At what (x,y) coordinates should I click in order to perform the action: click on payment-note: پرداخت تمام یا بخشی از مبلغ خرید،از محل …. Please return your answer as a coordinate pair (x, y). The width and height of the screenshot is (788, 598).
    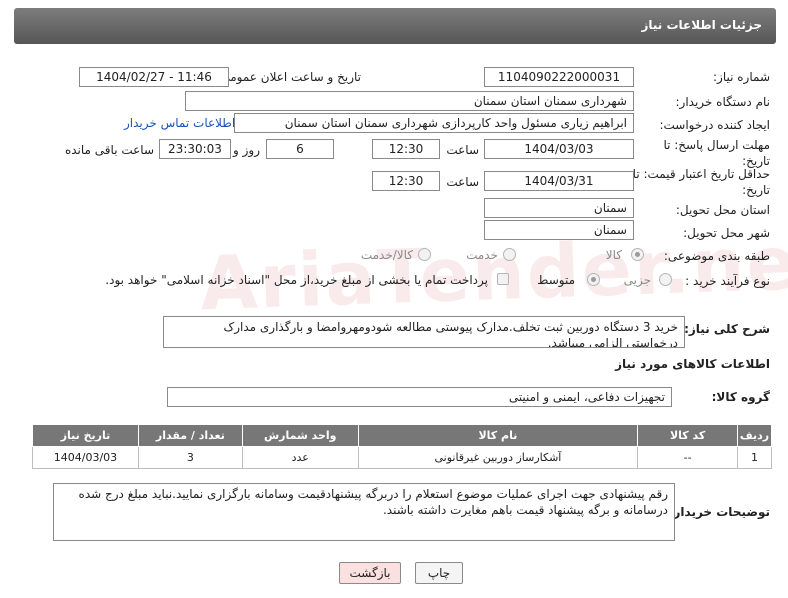
    Looking at the image, I should click on (296, 280).